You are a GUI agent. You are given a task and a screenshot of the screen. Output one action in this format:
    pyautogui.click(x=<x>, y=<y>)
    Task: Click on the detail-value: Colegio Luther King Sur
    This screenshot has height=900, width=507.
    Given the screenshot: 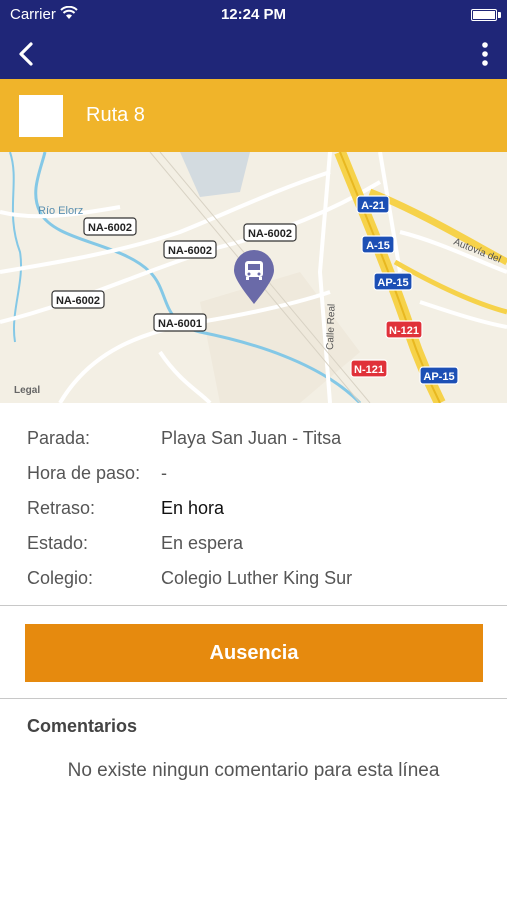 What is the action you would take?
    pyautogui.click(x=257, y=578)
    